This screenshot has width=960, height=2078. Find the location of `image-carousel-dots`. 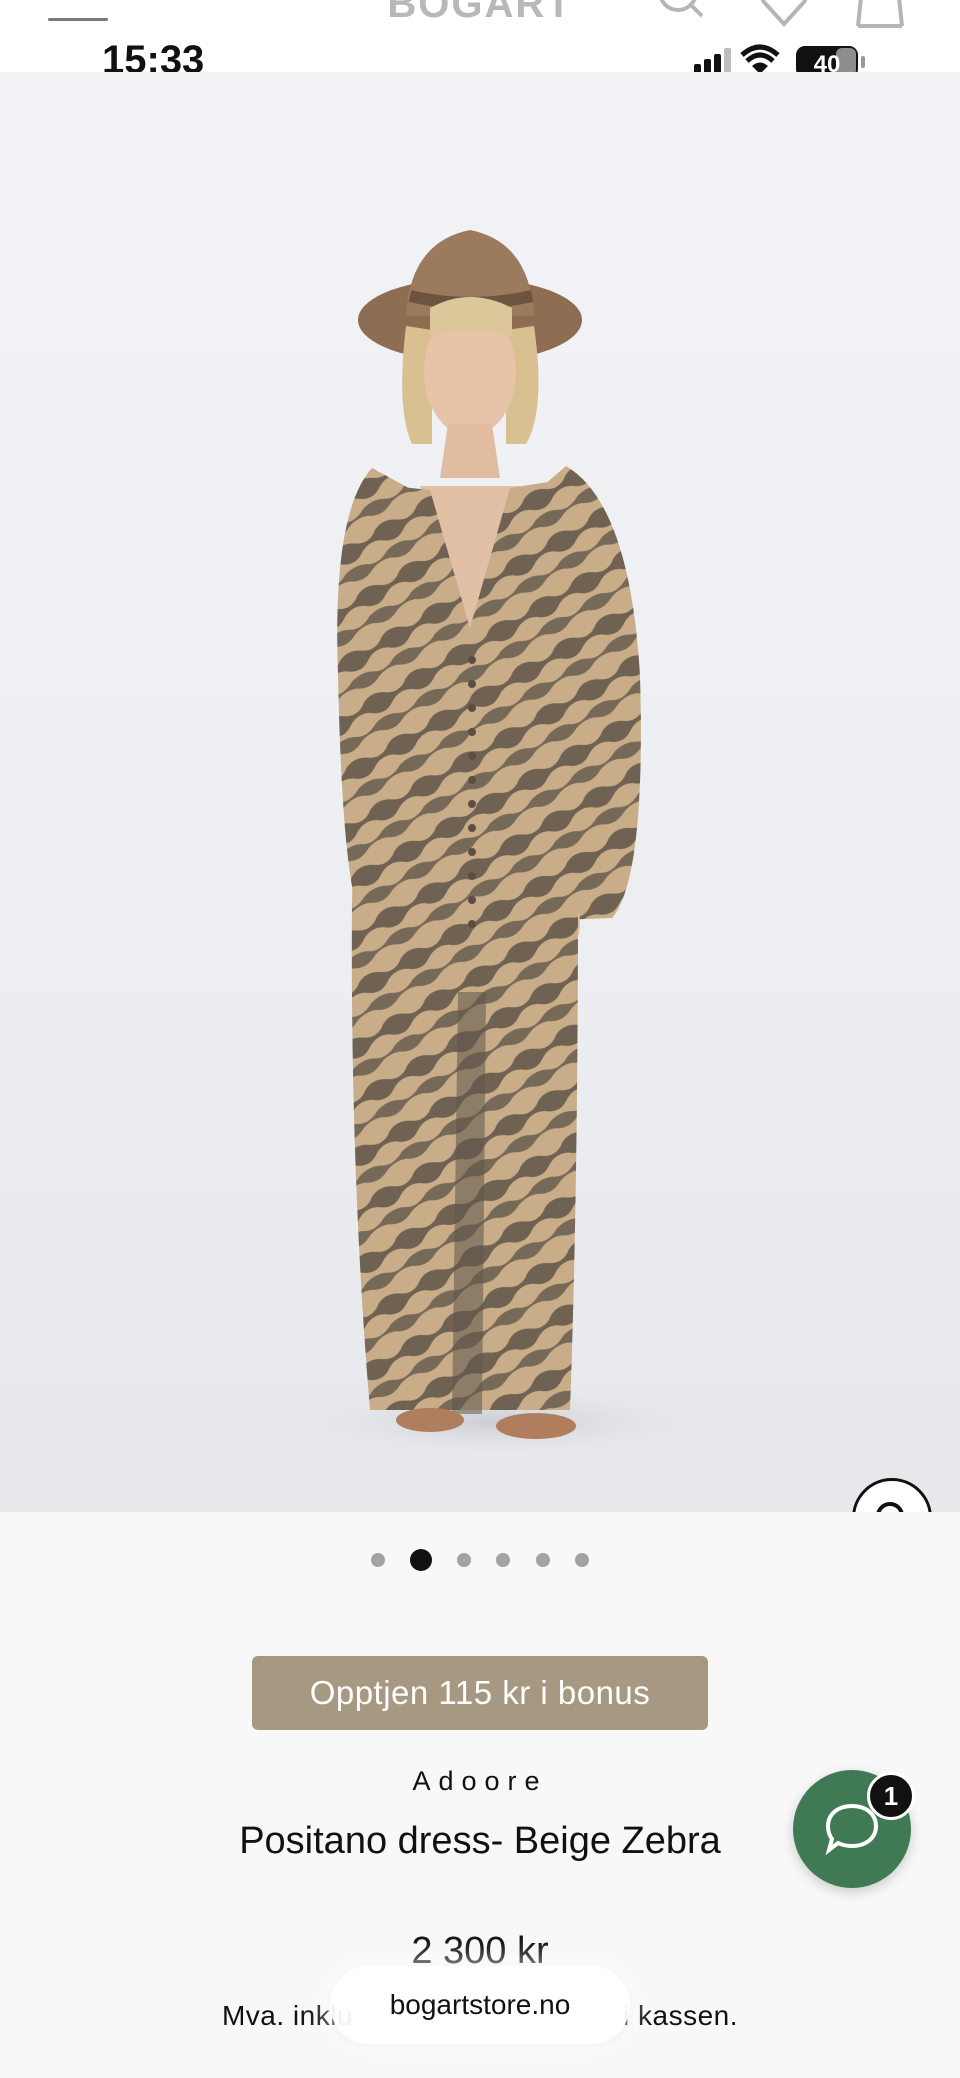

image-carousel-dots is located at coordinates (480, 1560).